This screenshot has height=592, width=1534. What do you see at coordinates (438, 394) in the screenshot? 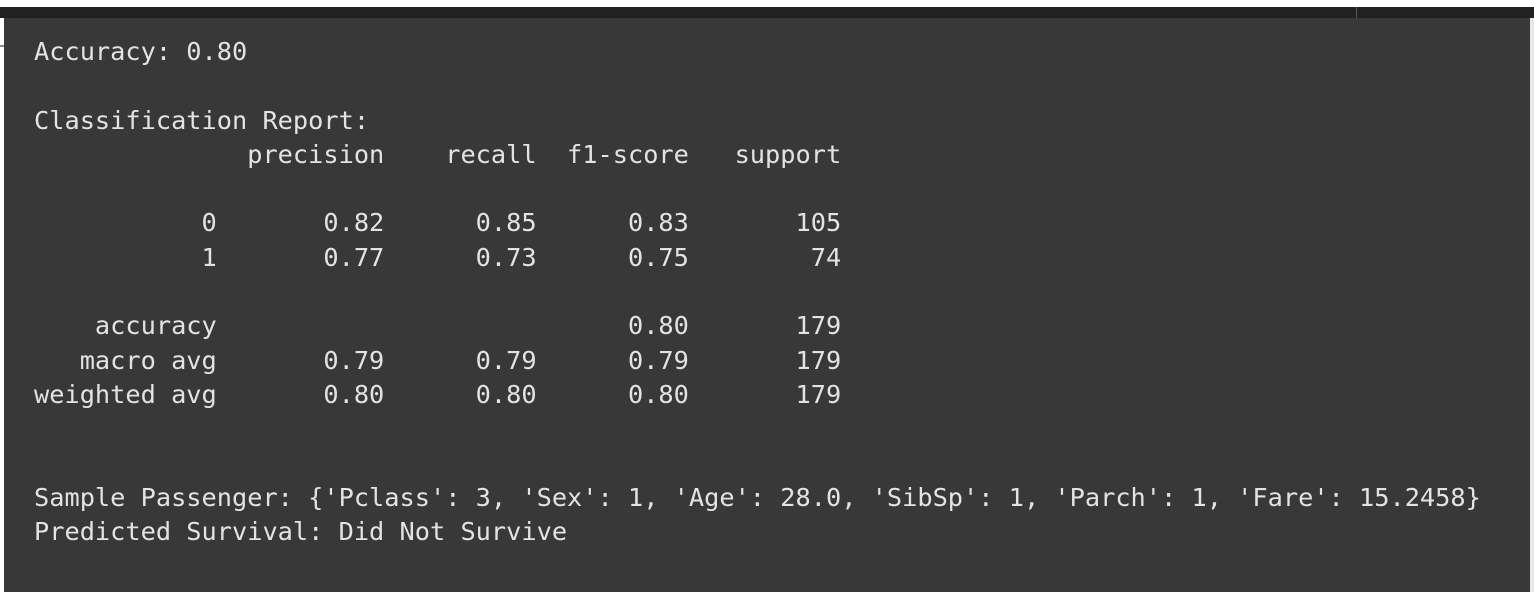
I see `report-row-weighted-avg: weighted avg 0.80 0.80 0.80 179` at bounding box center [438, 394].